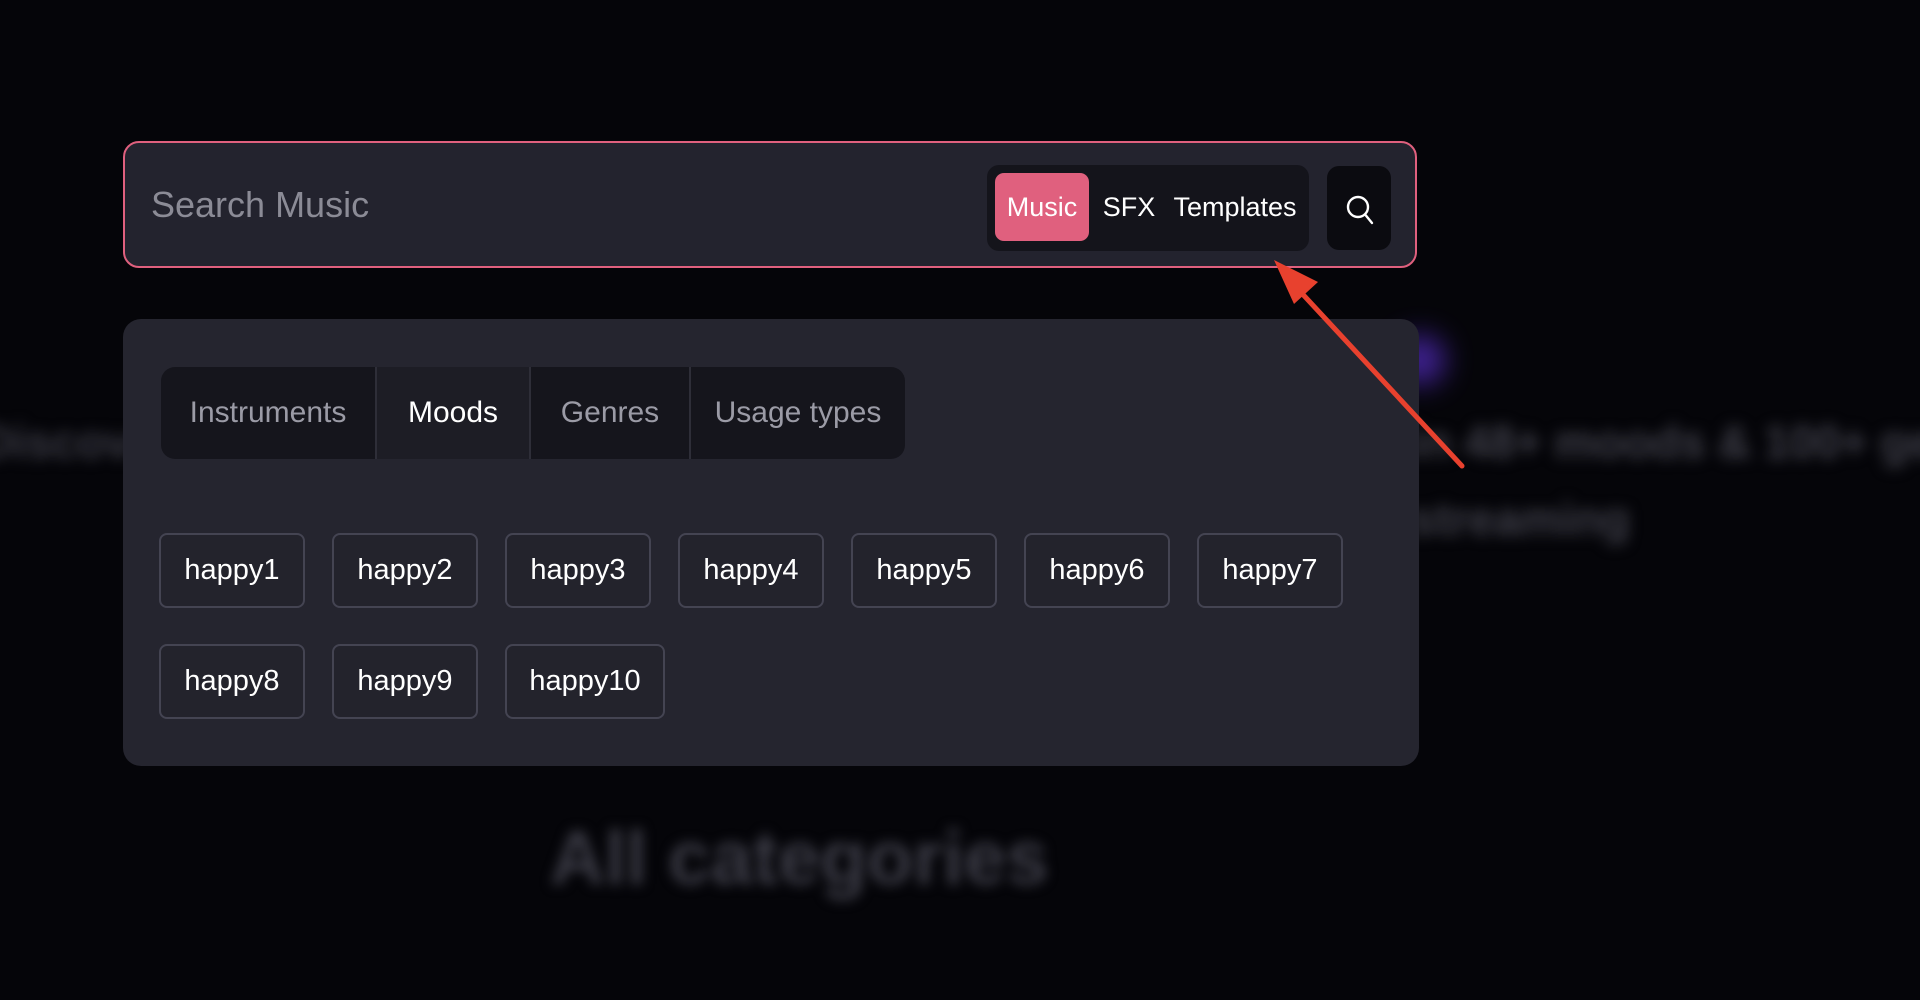 This screenshot has width=1920, height=1000. I want to click on category-tabs: Instruments Moods Genres Usage types, so click(533, 413).